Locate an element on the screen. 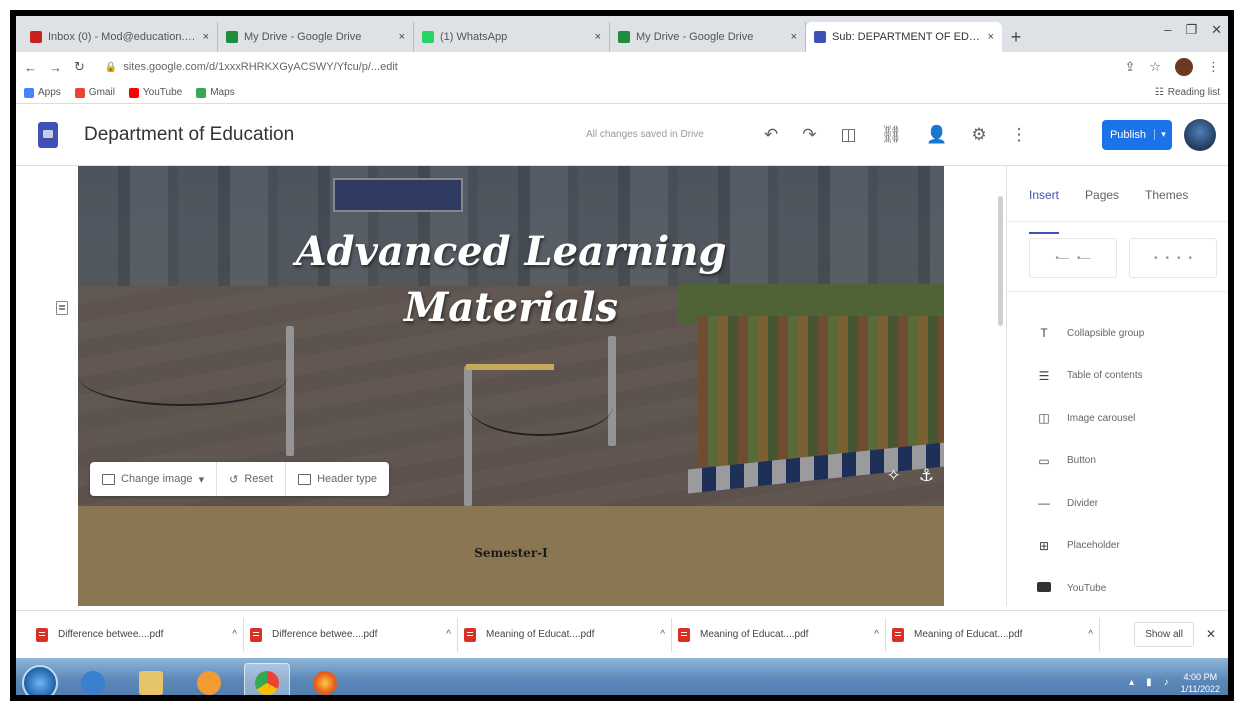 Image resolution: width=1244 pixels, height=711 pixels. bookmark-label: Maps is located at coordinates (222, 92).